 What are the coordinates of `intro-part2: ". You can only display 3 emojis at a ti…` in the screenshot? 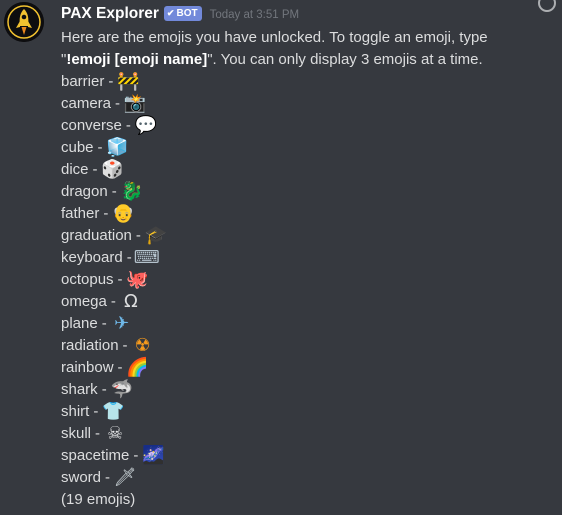 It's located at (345, 59).